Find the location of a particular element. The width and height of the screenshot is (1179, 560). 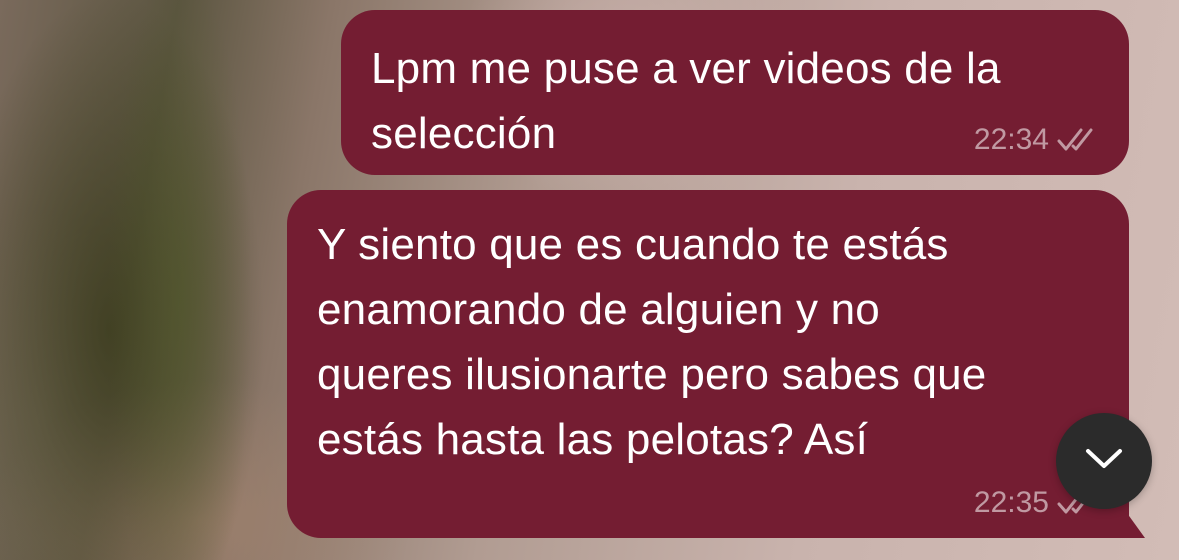

double-check-icon is located at coordinates (1079, 140).